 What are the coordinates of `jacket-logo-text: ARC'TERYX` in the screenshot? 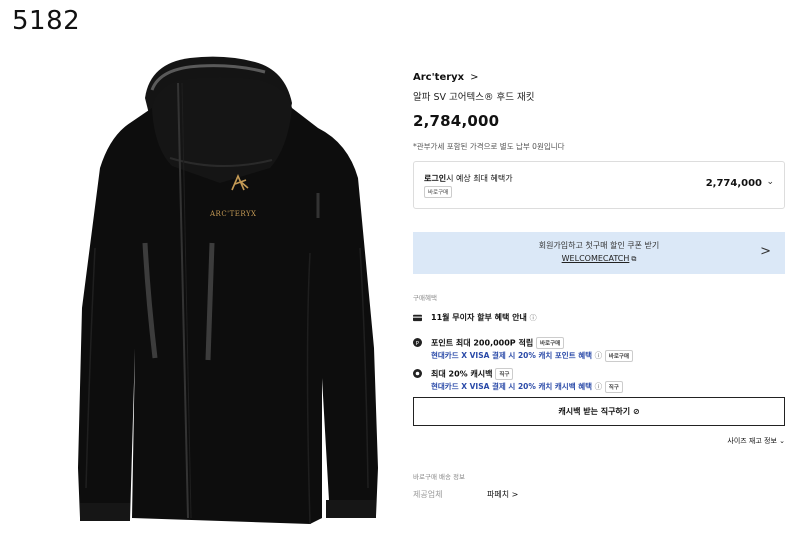 It's located at (233, 214).